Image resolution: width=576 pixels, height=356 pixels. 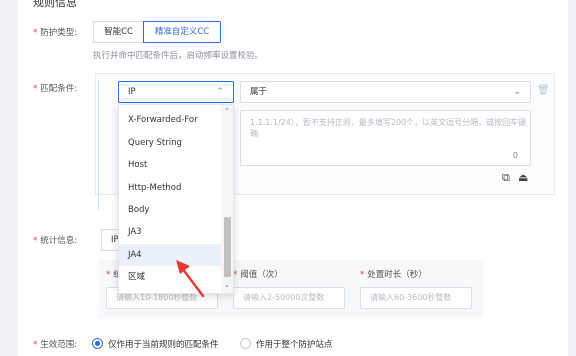 I want to click on dropdown-option: Query String, so click(x=171, y=143).